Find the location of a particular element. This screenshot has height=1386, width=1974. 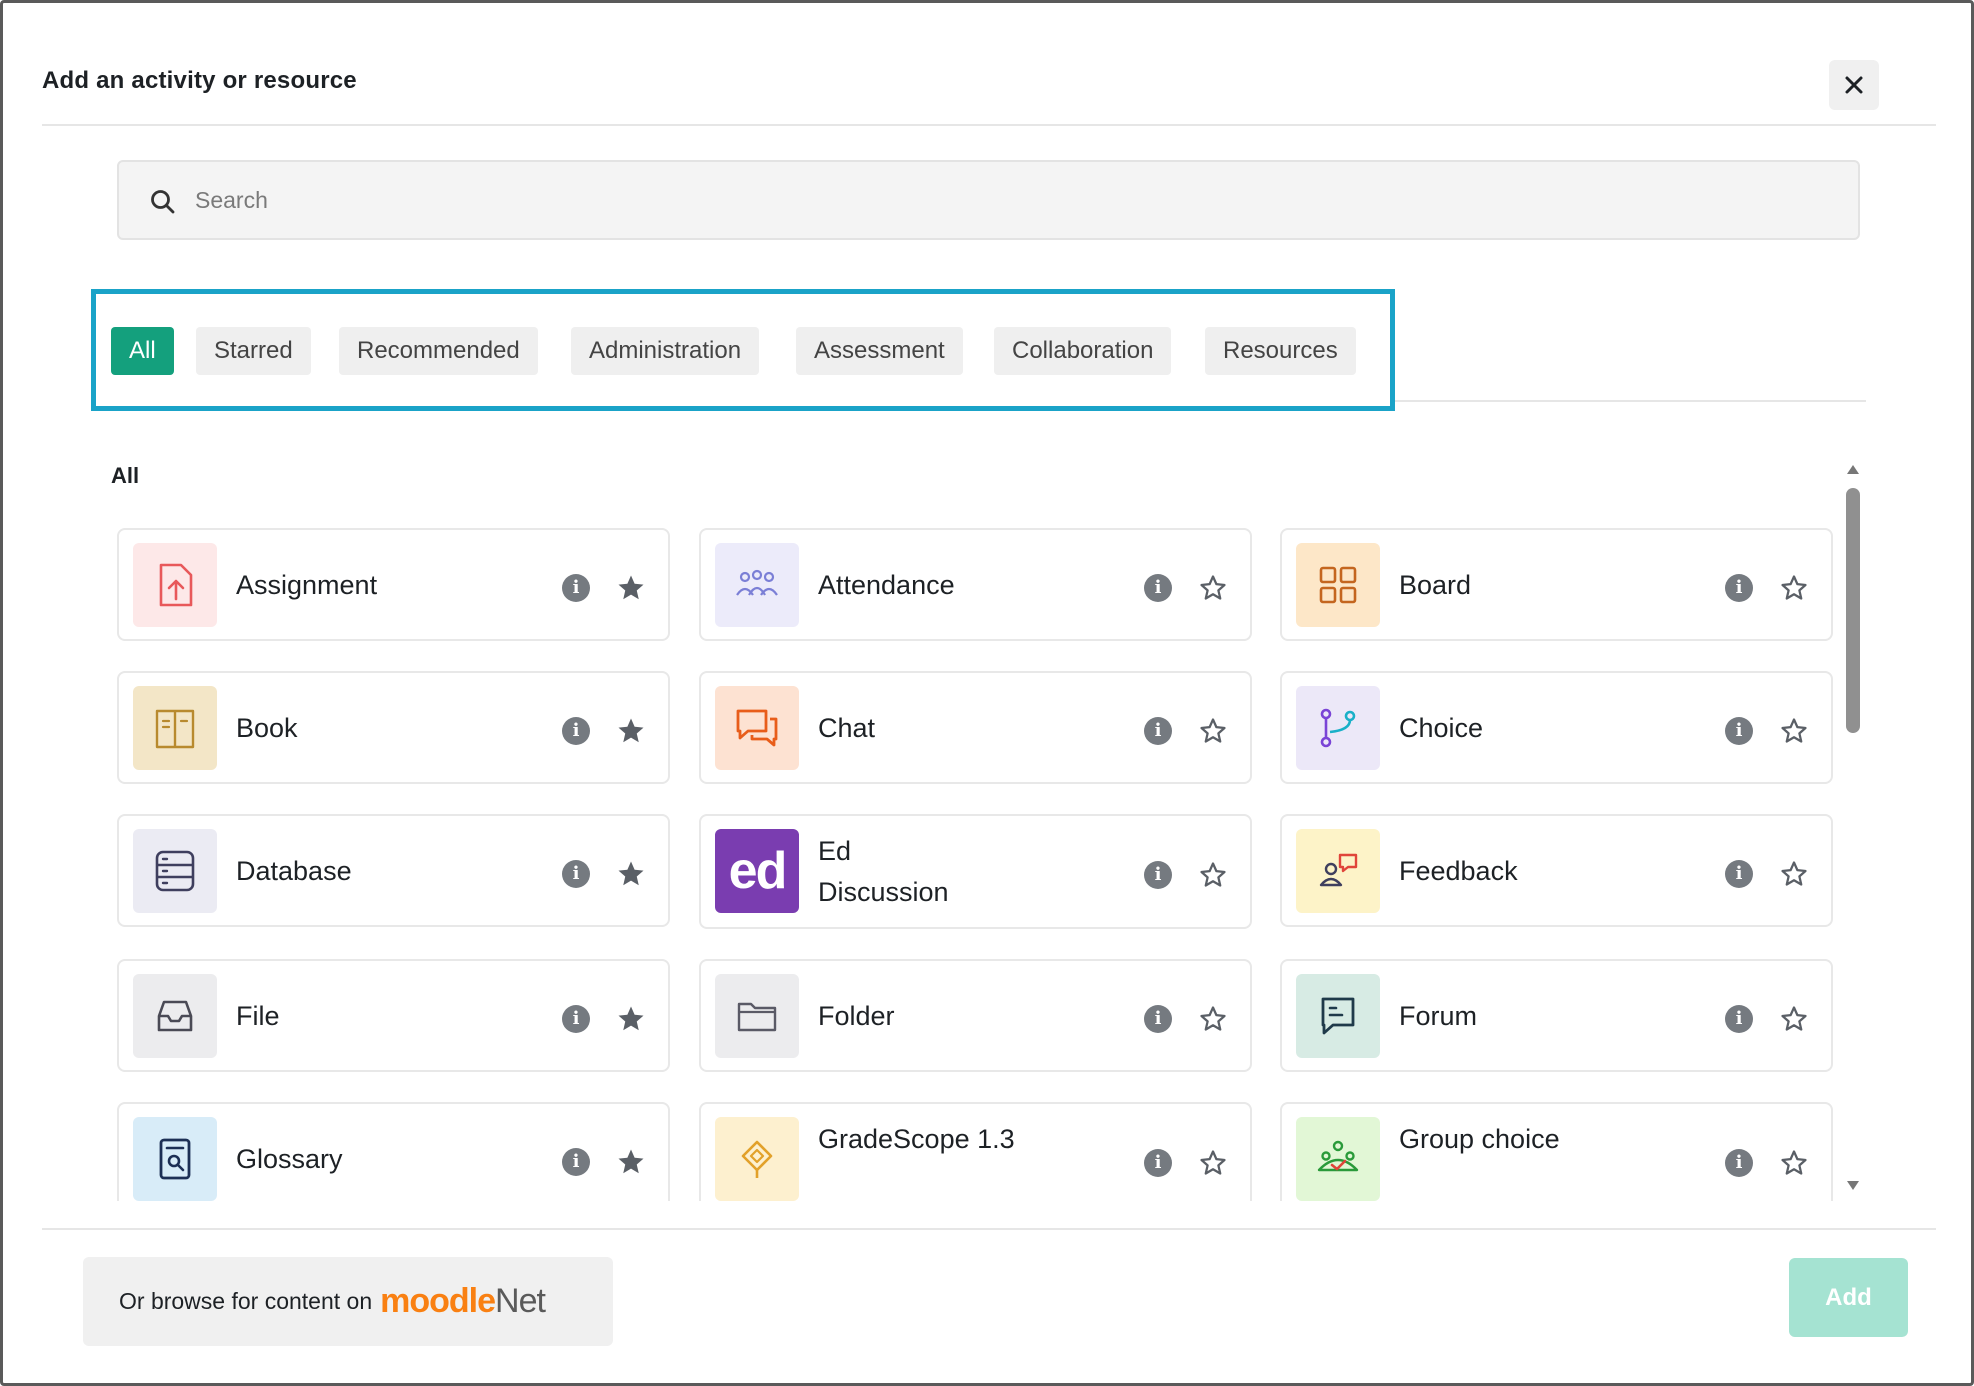

activity-name: Group choice is located at coordinates (1479, 1139).